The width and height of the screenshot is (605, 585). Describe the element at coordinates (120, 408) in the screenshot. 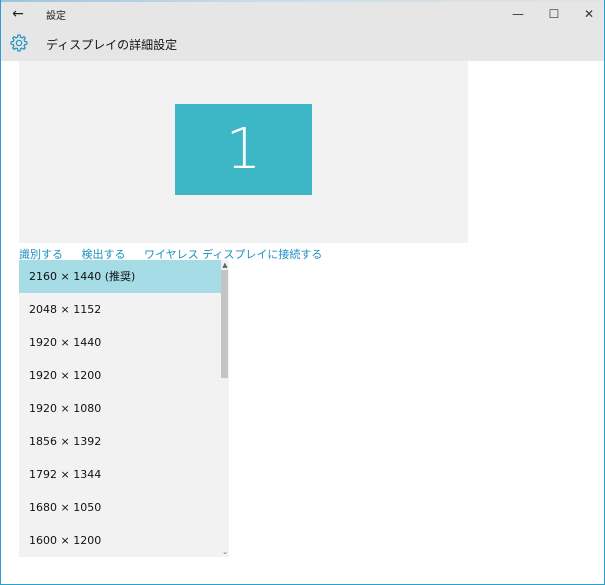

I see `resolution-option: 1920 × 1080` at that location.